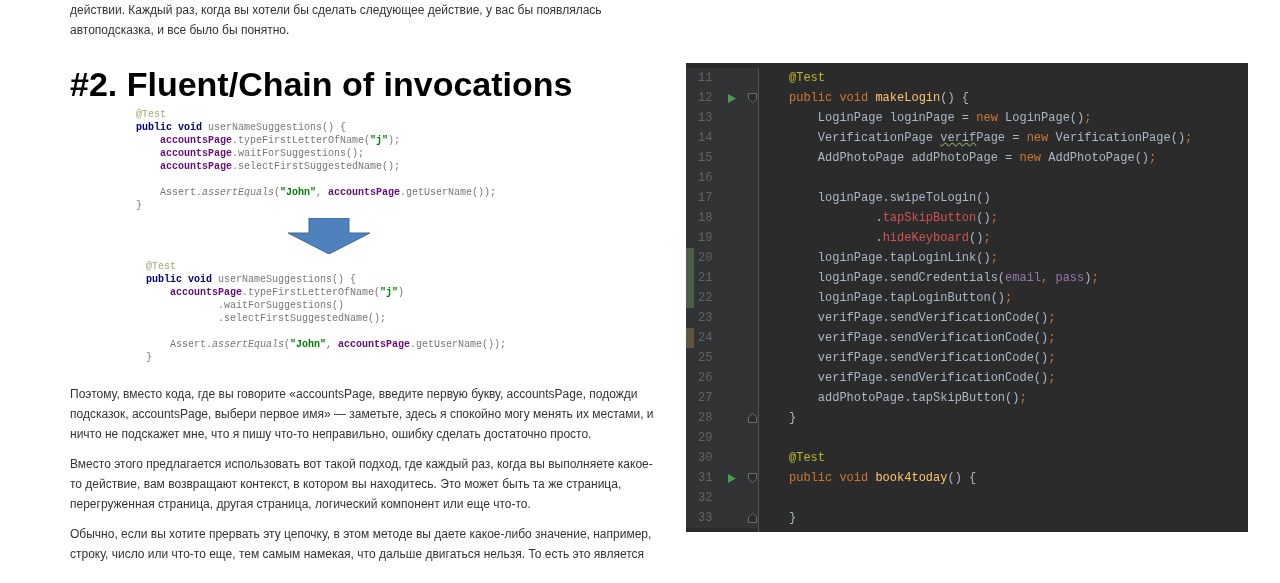 This screenshot has height=583, width=1280. What do you see at coordinates (280, 140) in the screenshot?
I see `code-line: accountsPage.typeFirstLetterOfName("j");` at bounding box center [280, 140].